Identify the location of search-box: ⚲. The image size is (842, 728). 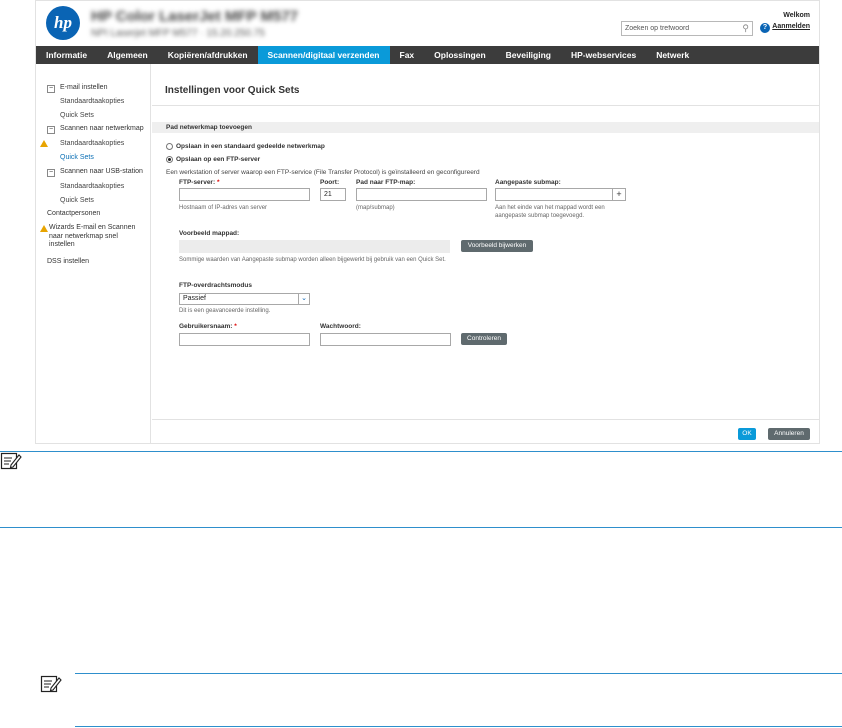
(687, 28).